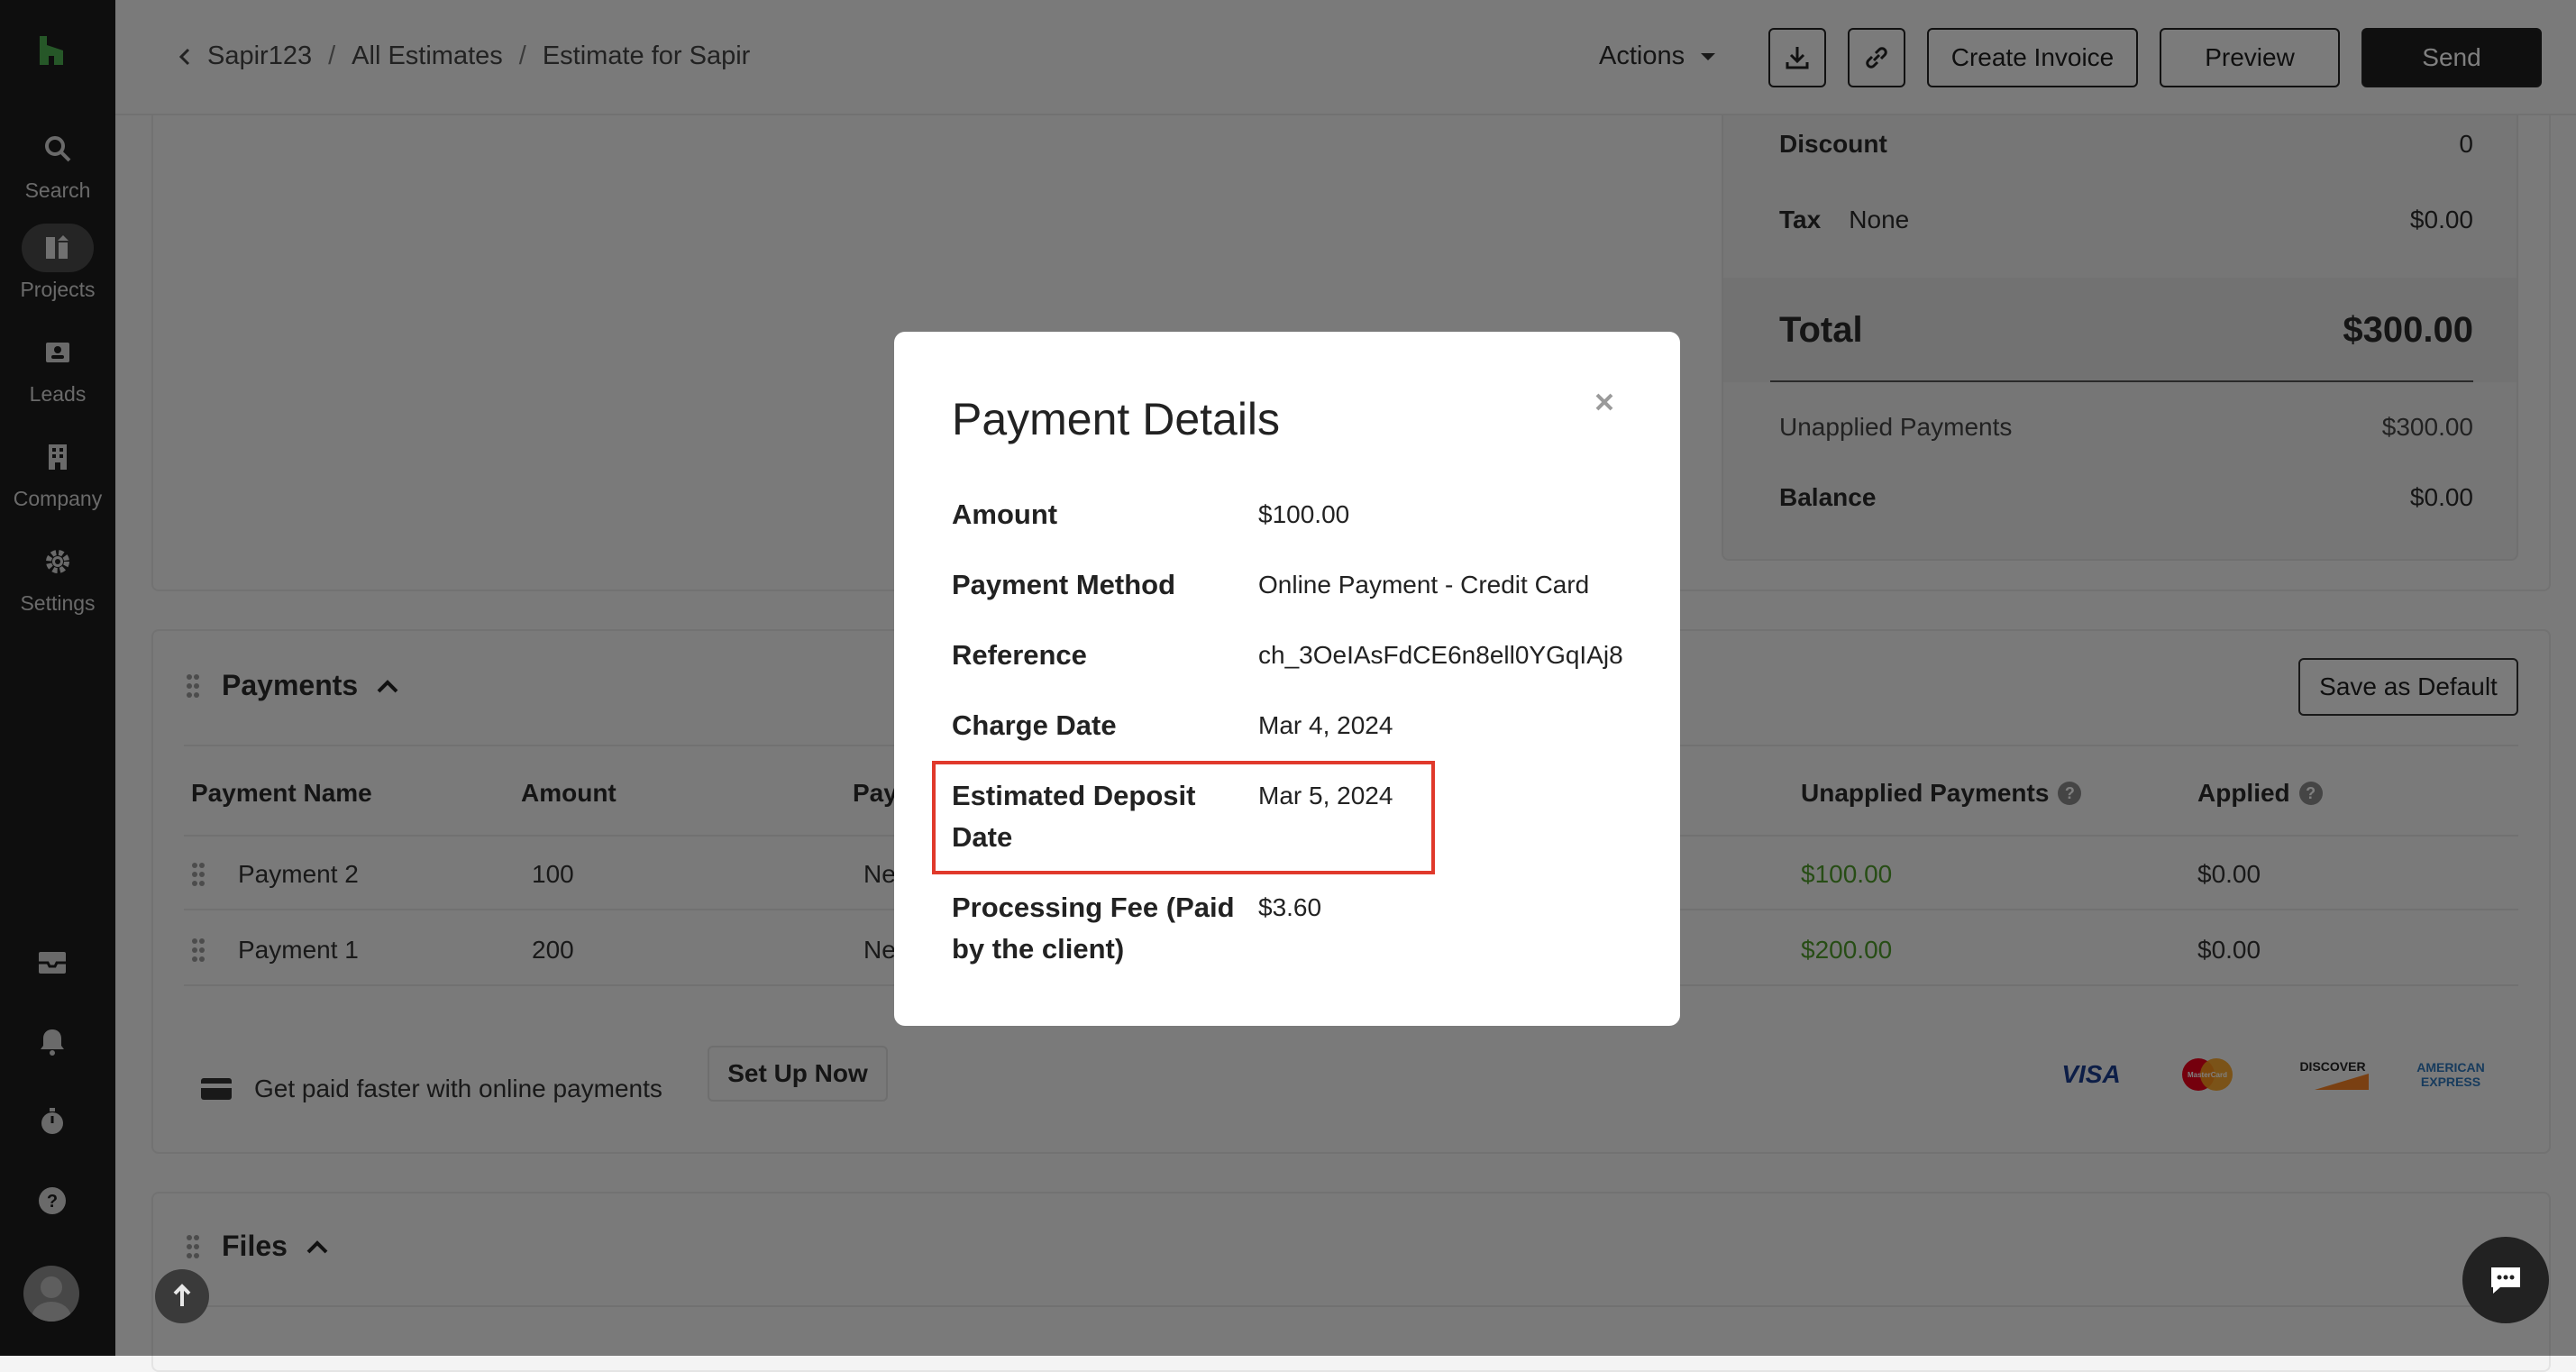 This screenshot has width=2576, height=1372. What do you see at coordinates (1005, 514) in the screenshot?
I see `amount-label: Amount` at bounding box center [1005, 514].